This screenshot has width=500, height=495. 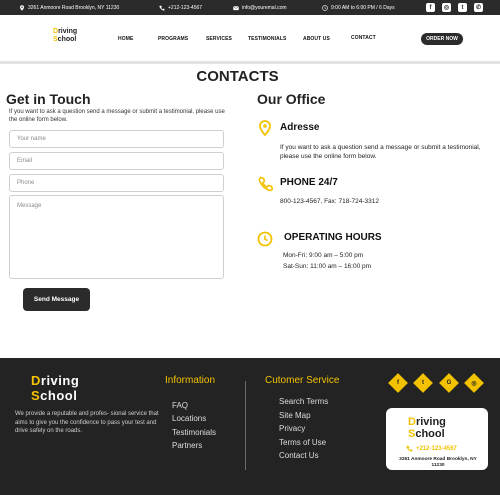 I want to click on phone-field: Phone, so click(x=116, y=183).